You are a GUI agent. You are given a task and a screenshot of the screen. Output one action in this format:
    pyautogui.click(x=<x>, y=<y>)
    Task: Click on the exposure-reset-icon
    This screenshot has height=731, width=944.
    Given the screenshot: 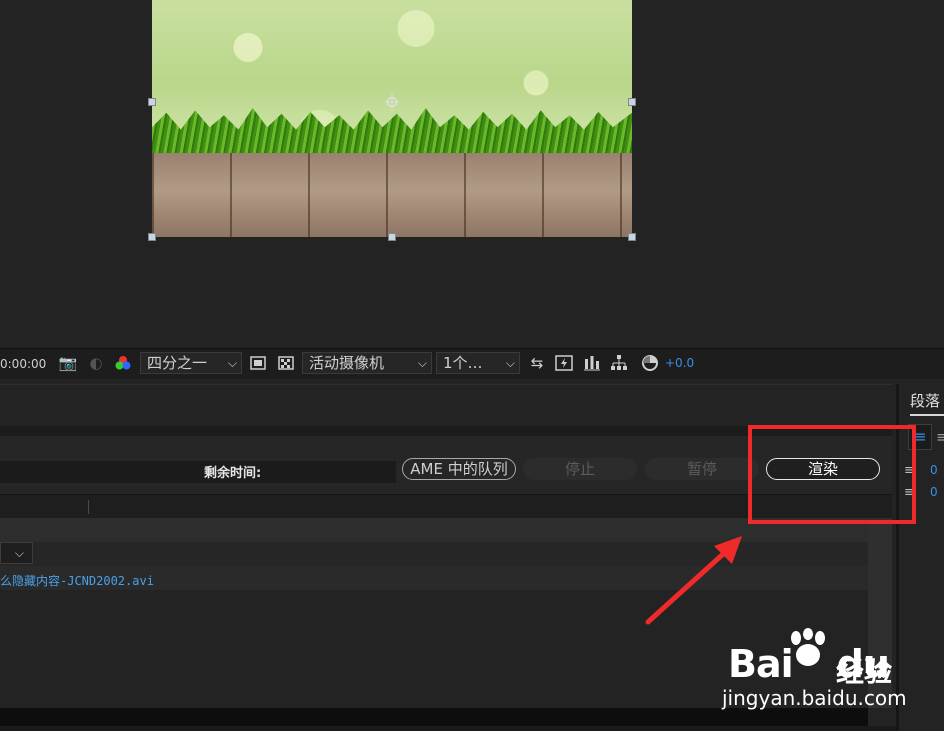 What is the action you would take?
    pyautogui.click(x=650, y=363)
    